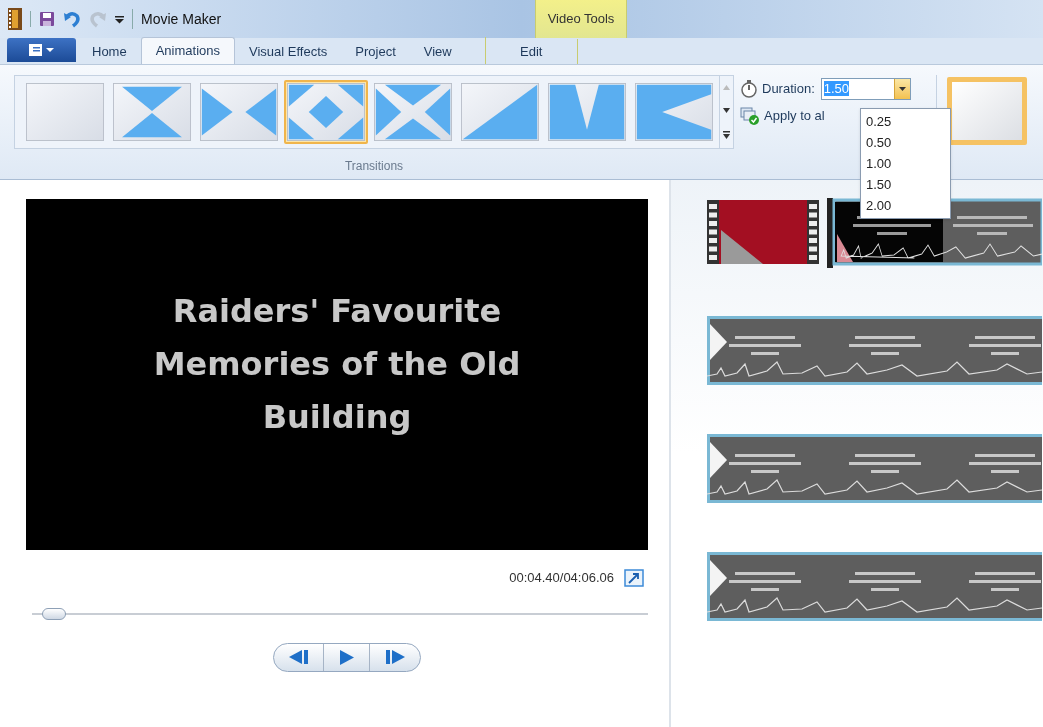  What do you see at coordinates (726, 135) in the screenshot?
I see `expand-gallery-icon` at bounding box center [726, 135].